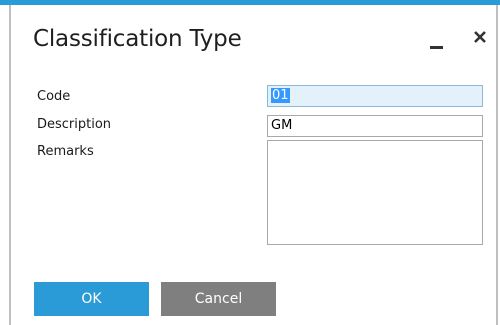 The image size is (500, 325). Describe the element at coordinates (65, 151) in the screenshot. I see `remarks-label: Remarks` at that location.